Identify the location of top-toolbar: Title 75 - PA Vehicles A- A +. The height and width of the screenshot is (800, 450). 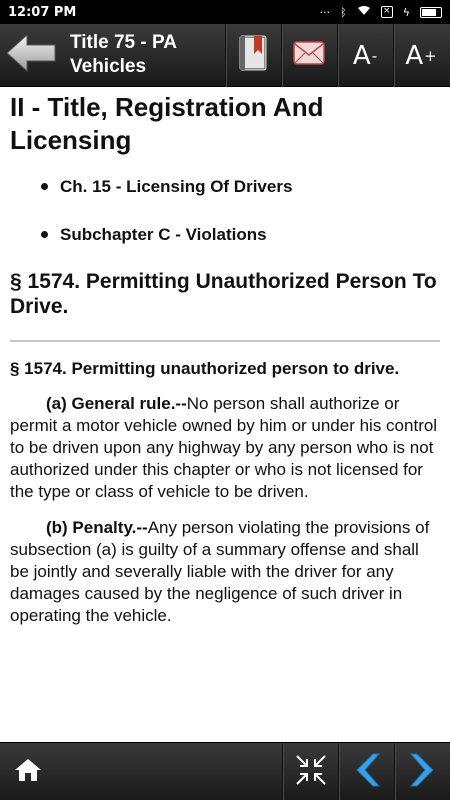
(225, 55).